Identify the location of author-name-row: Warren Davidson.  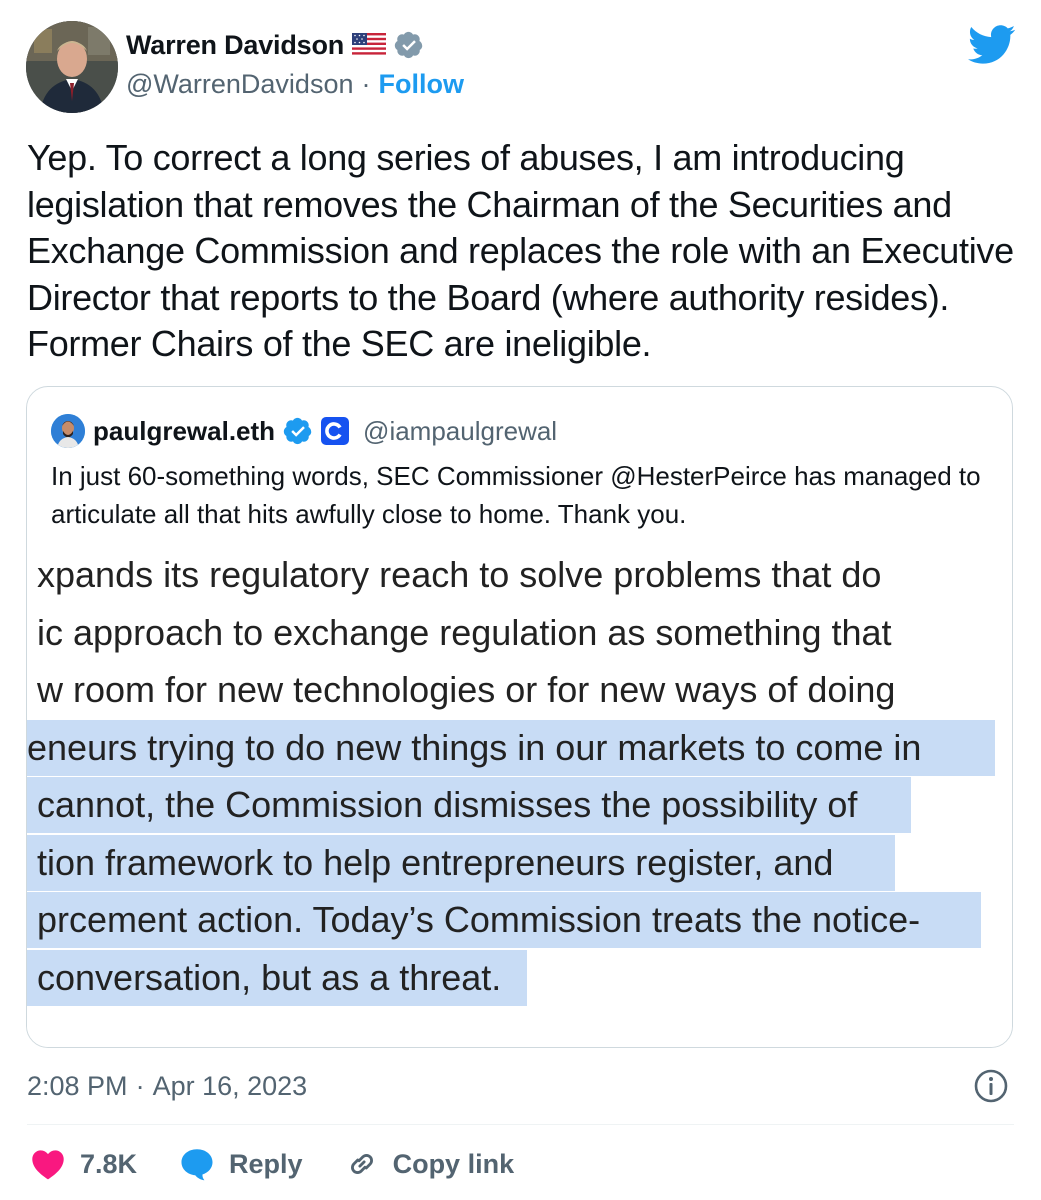
(275, 45).